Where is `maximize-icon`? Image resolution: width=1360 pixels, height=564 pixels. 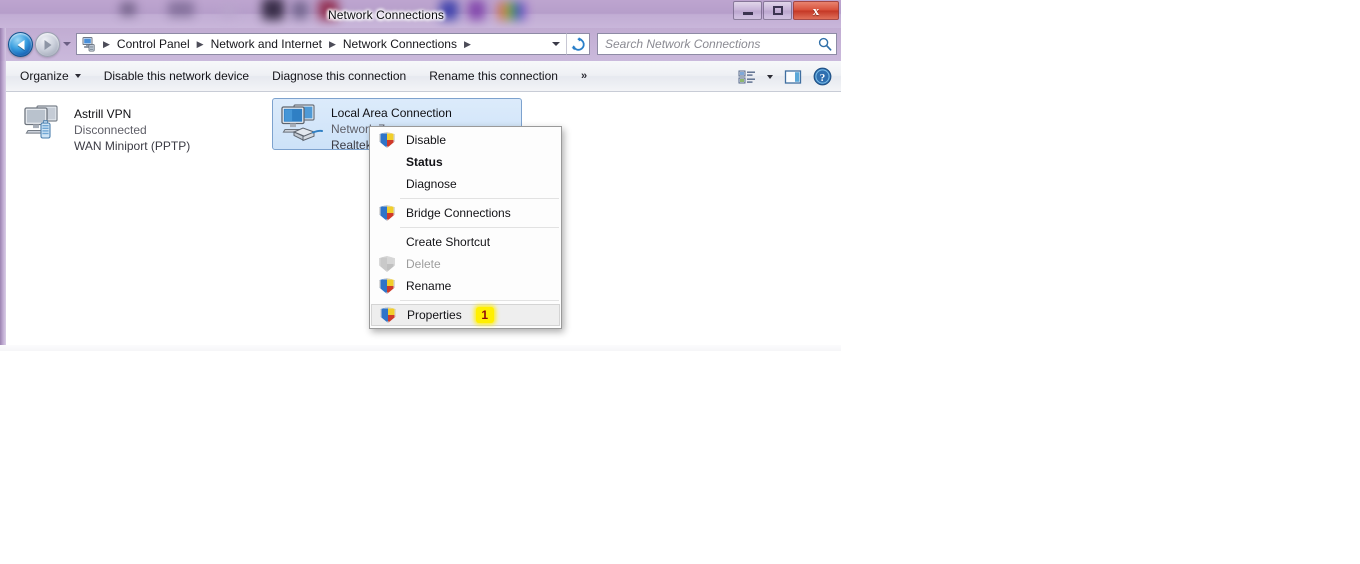 maximize-icon is located at coordinates (777, 10).